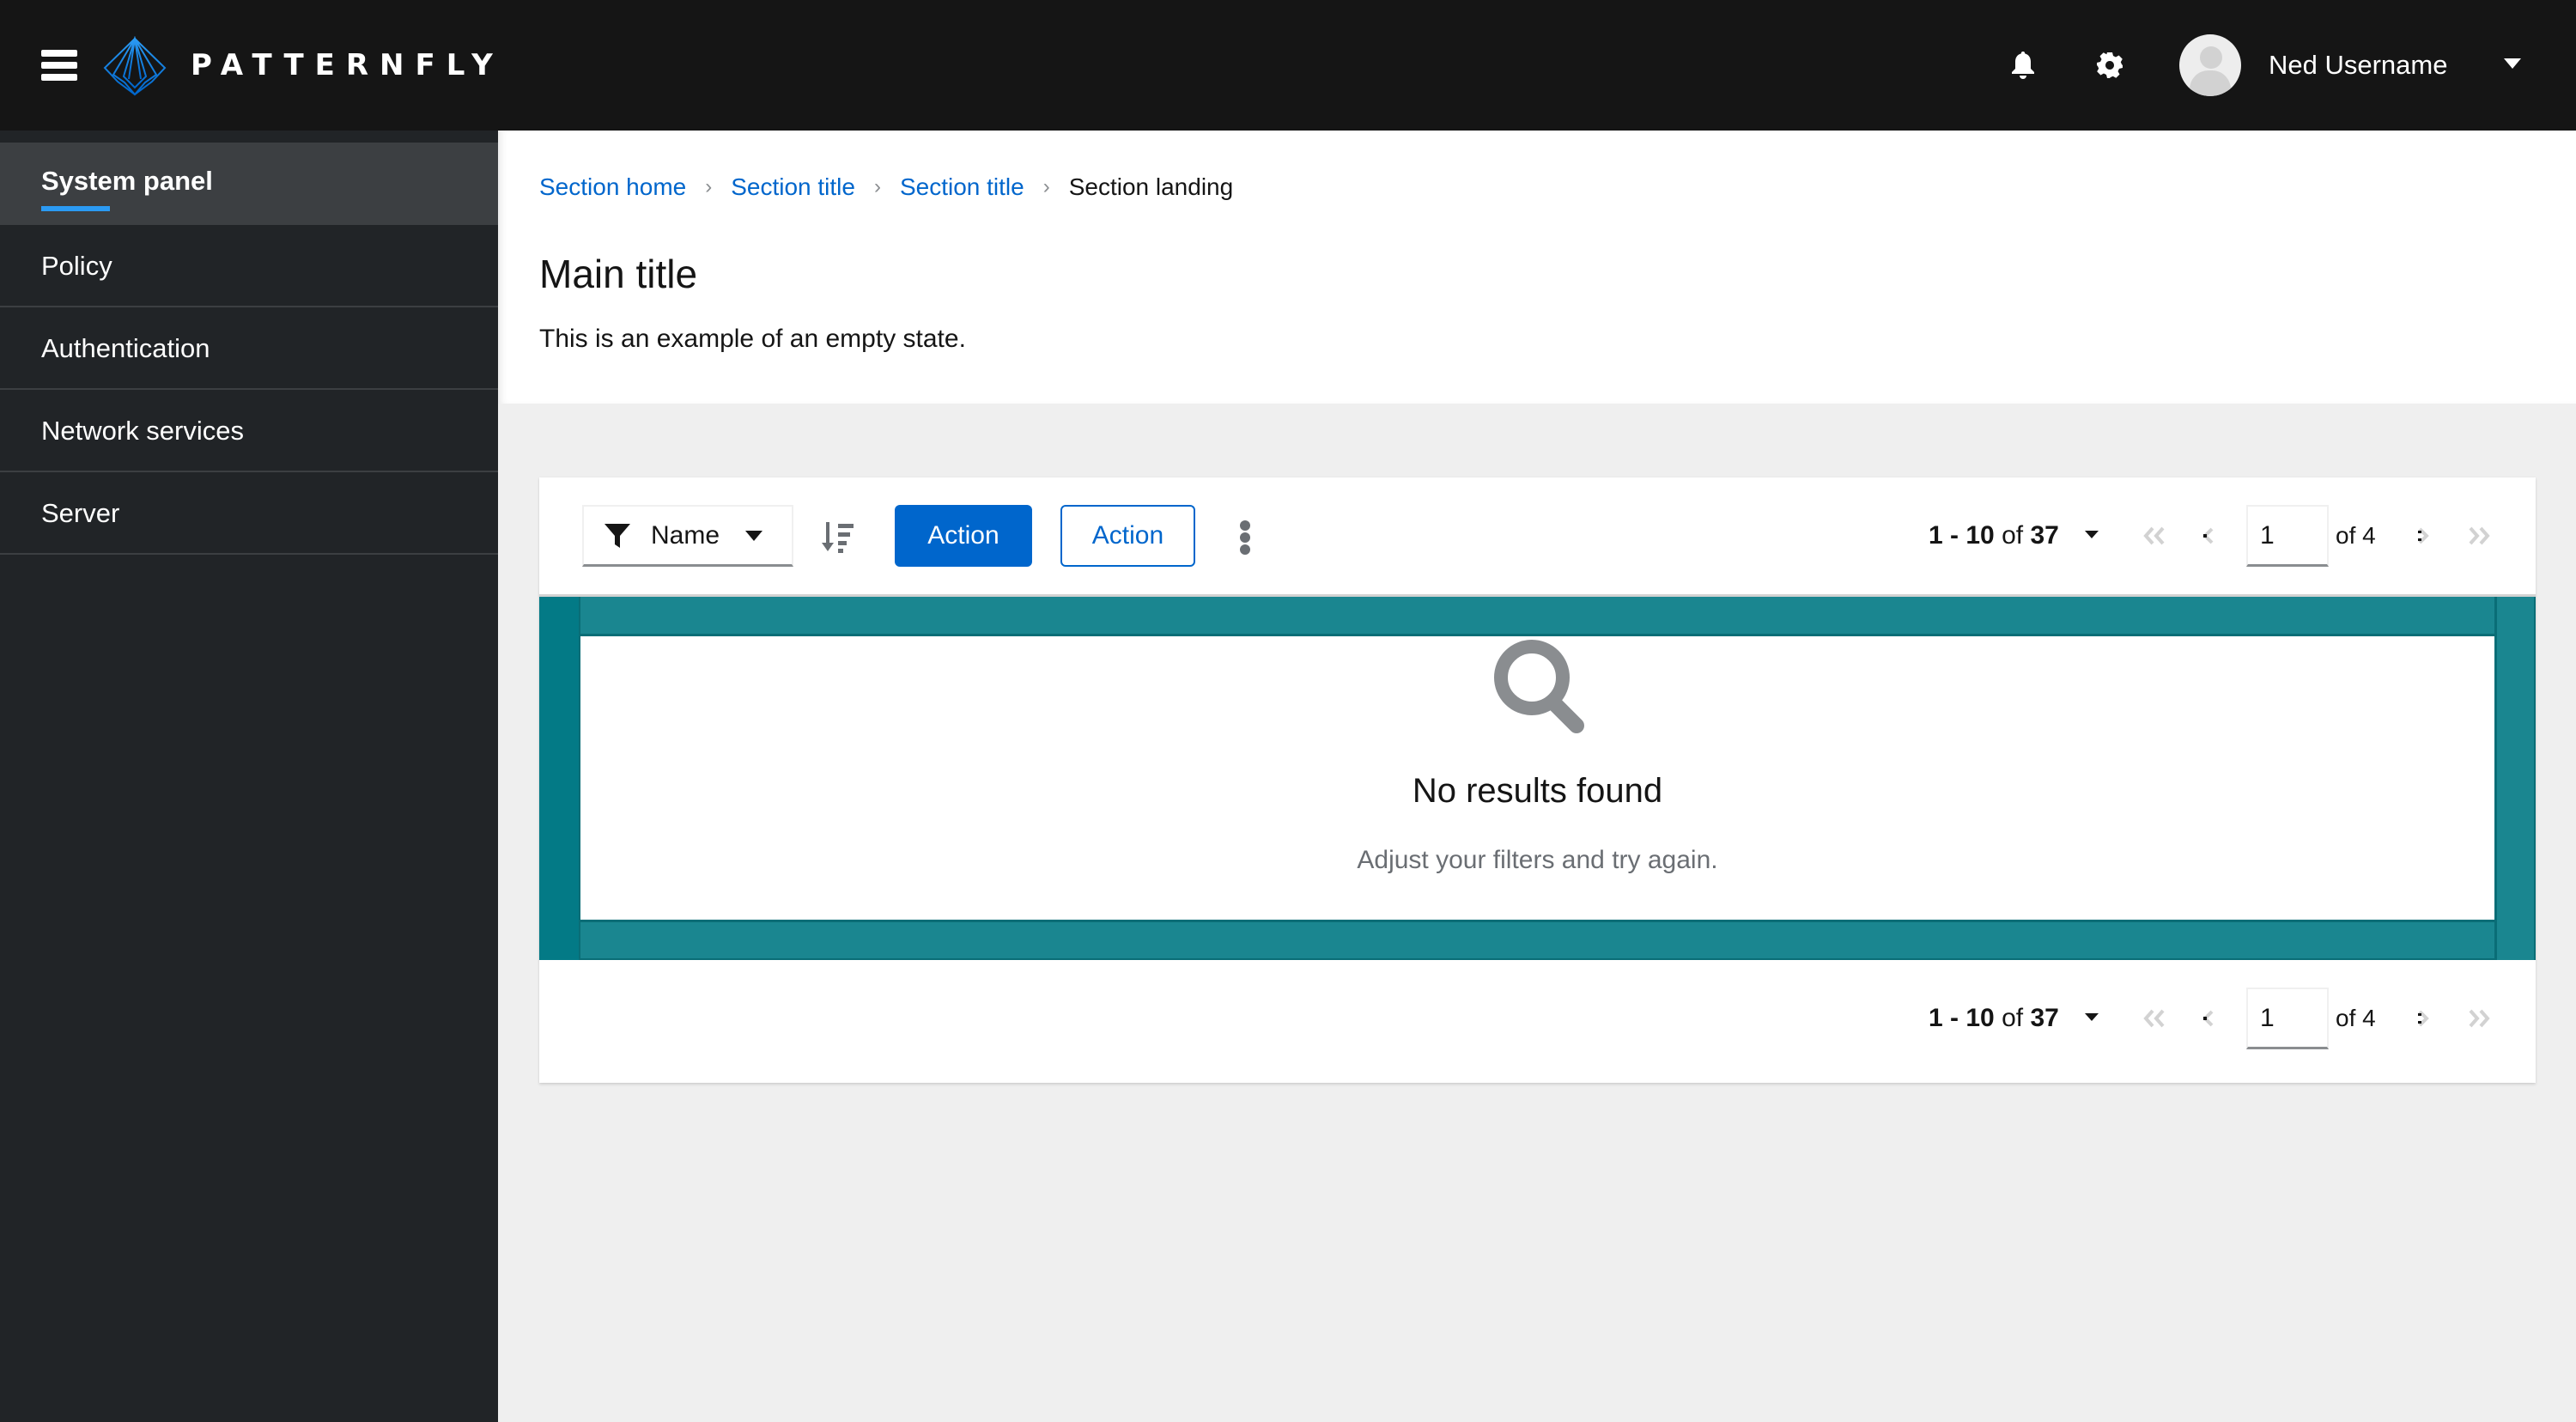 The image size is (2576, 1422). Describe the element at coordinates (753, 339) in the screenshot. I see `page-description: This is an example of an empty state.` at that location.